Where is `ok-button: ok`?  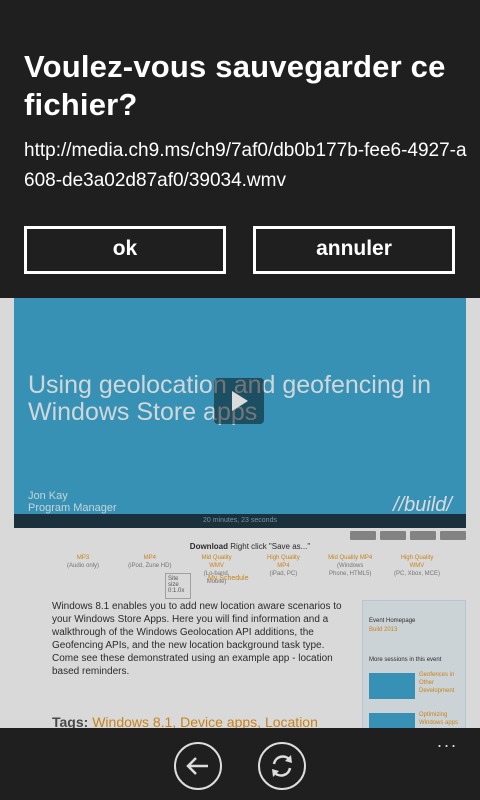 ok-button: ok is located at coordinates (125, 250).